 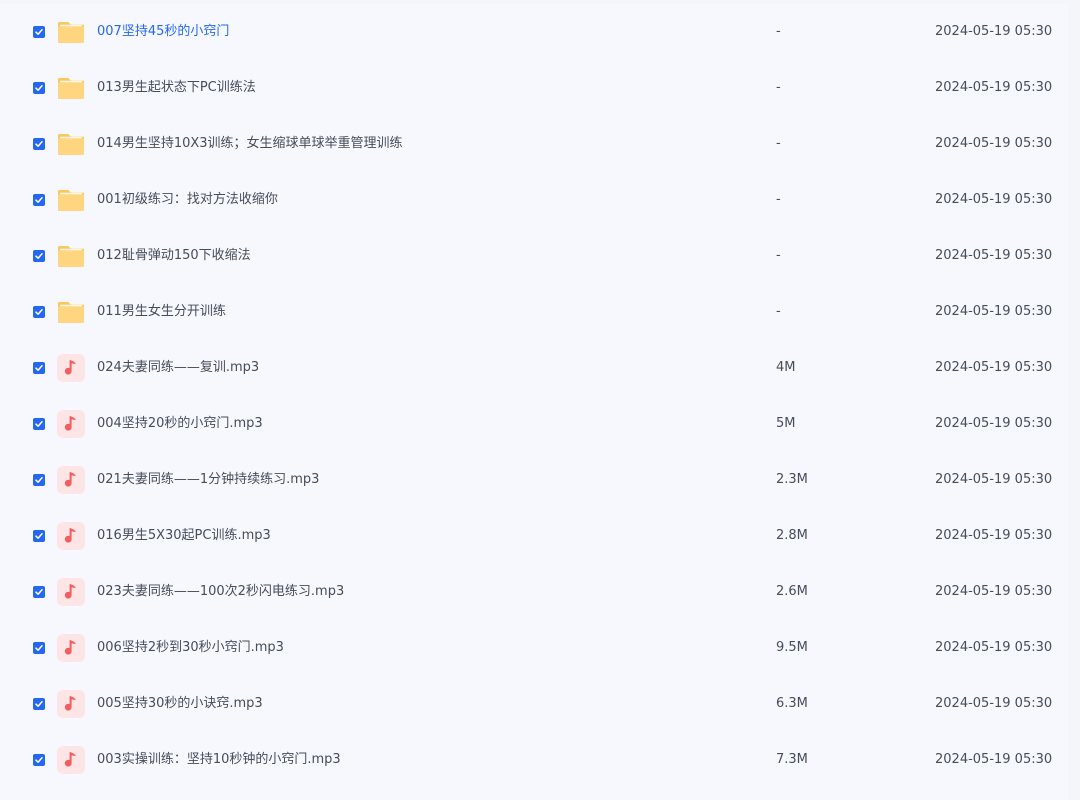 I want to click on file-row: 011男生女生分开训练 - 2024-05-19 05:30, so click(x=534, y=312).